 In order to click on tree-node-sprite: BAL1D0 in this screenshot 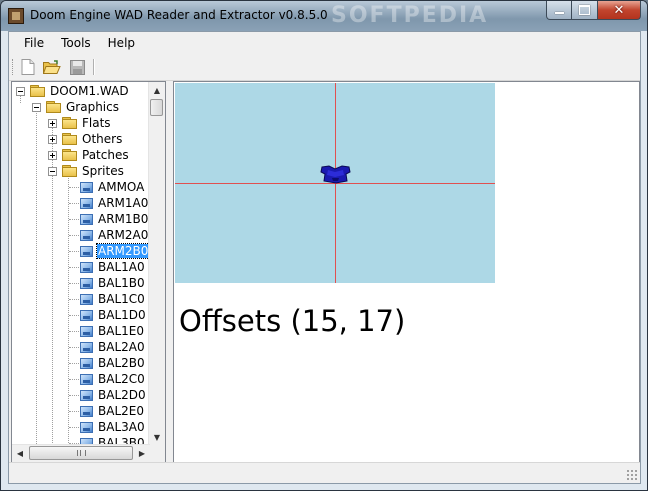, I will do `click(81, 315)`.